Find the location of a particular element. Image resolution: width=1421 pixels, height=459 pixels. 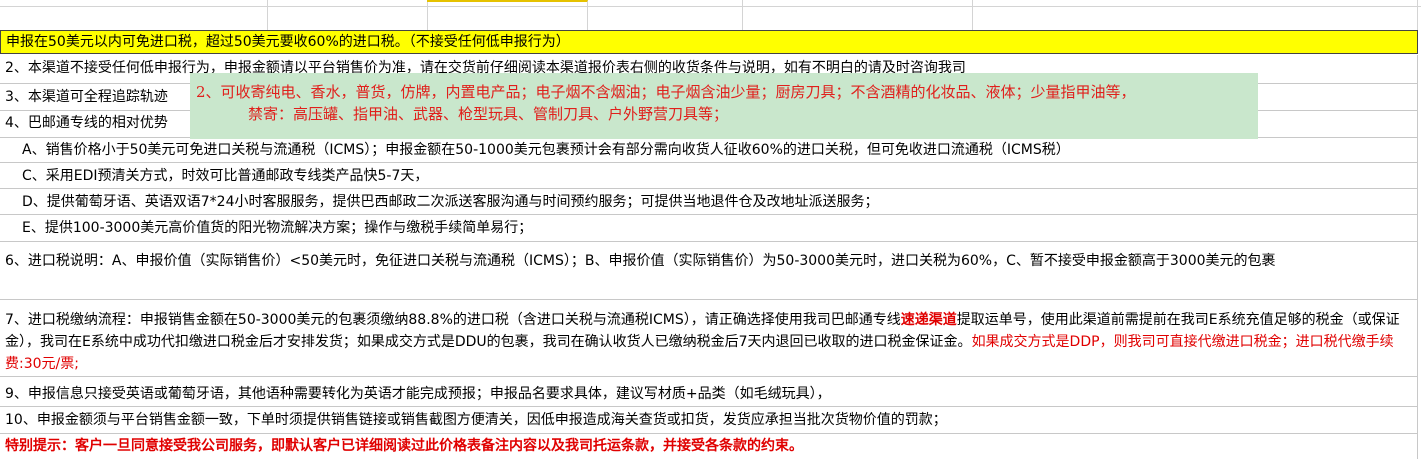

row-text: 3、本渠道可全程追踪轨迹 is located at coordinates (86, 97).